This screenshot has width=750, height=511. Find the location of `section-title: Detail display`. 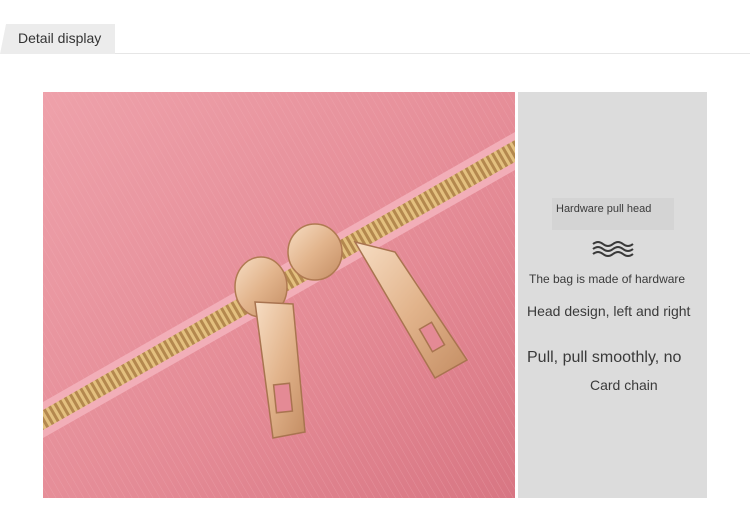

section-title: Detail display is located at coordinates (60, 38).